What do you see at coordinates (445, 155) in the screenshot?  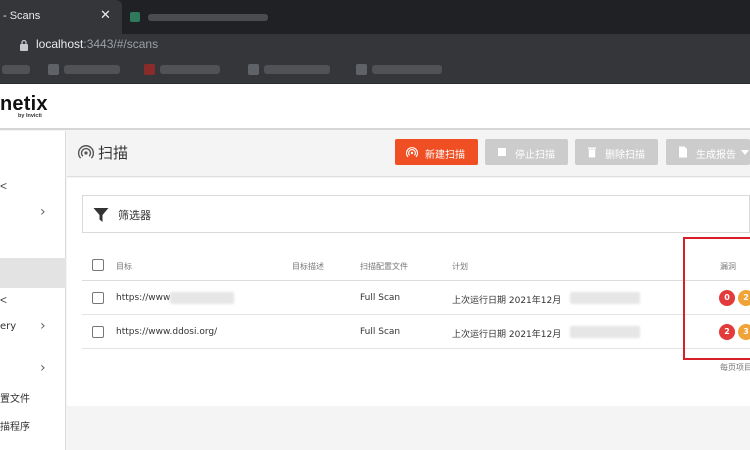 I see `new-scan-label: 新建扫描` at bounding box center [445, 155].